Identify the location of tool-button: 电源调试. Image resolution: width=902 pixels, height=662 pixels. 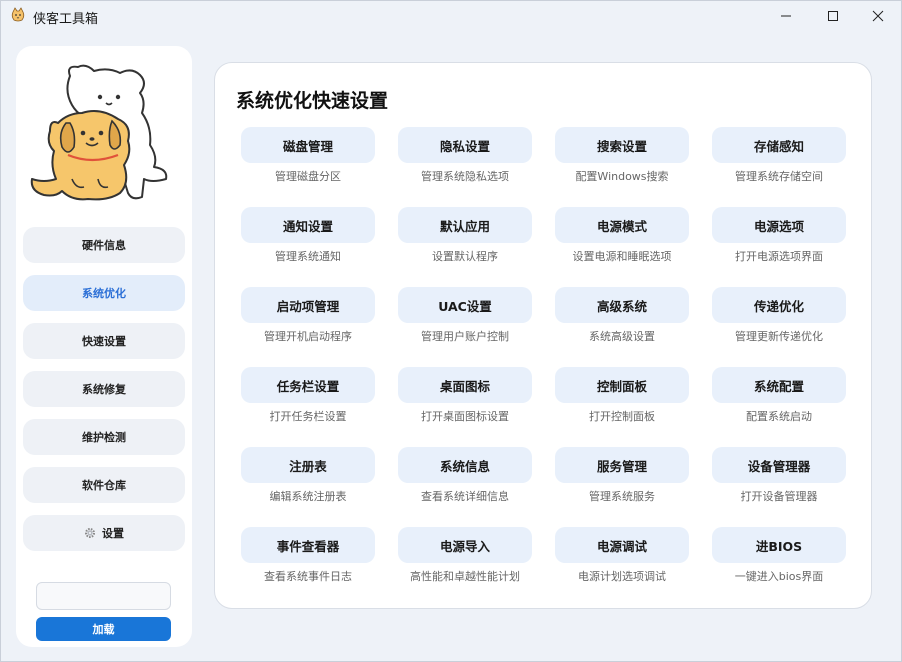
(622, 545).